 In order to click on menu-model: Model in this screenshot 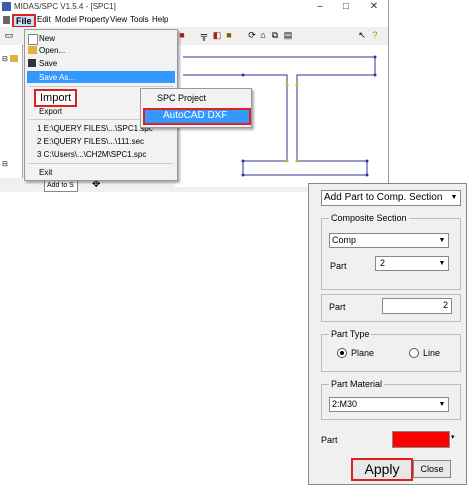, I will do `click(66, 19)`.